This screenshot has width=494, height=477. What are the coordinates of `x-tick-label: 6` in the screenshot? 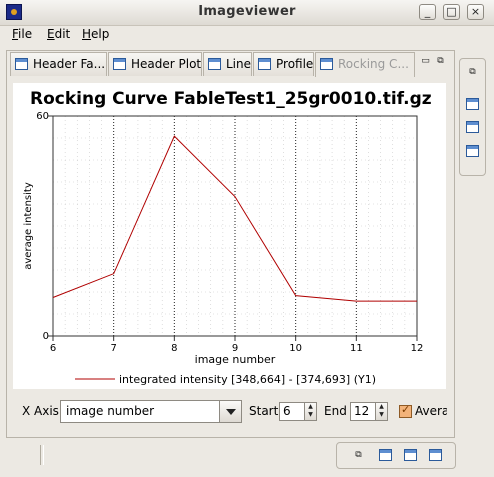 It's located at (53, 348).